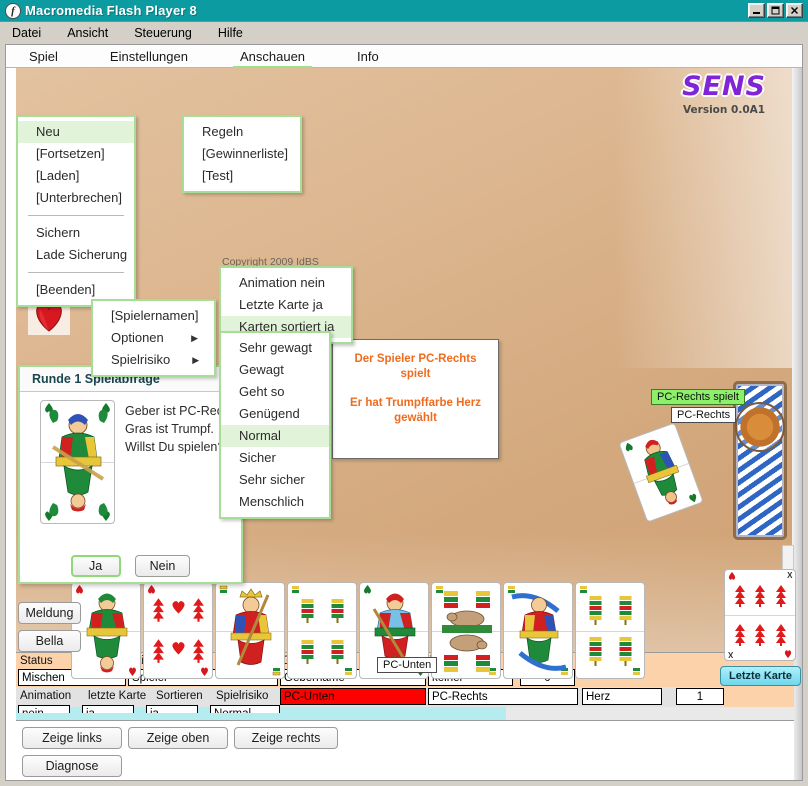  I want to click on game-menubar: Spiel Einstellungen Anschauen Info, so click(404, 57).